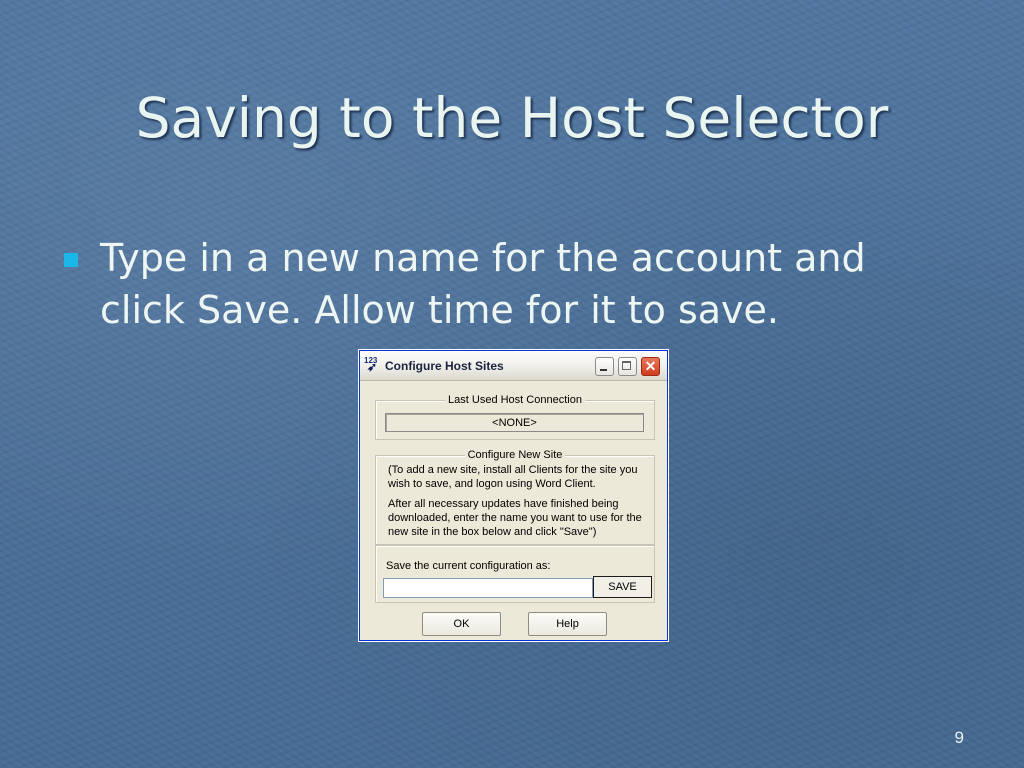 This screenshot has height=768, width=1024. I want to click on close-button: ✕, so click(650, 366).